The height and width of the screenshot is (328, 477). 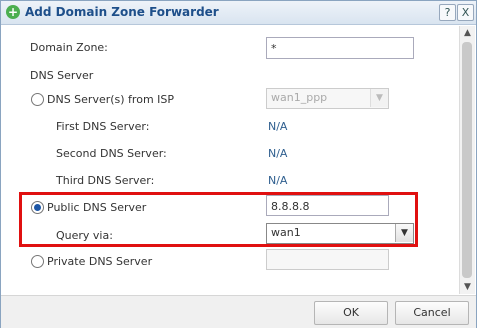 I want to click on private-dns-input, so click(x=327, y=259).